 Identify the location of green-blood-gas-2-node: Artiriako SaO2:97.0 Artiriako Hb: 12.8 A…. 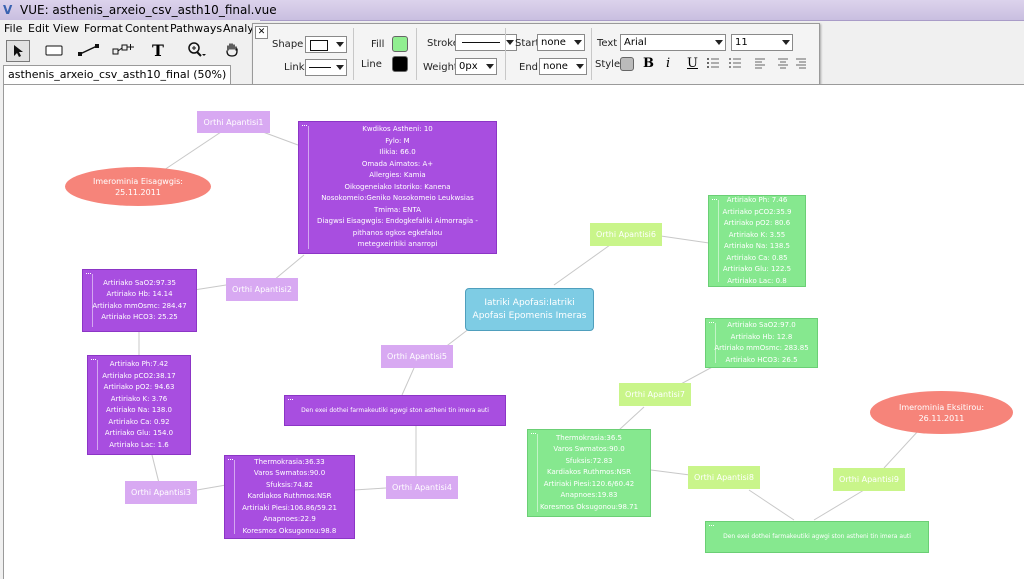
(761, 343).